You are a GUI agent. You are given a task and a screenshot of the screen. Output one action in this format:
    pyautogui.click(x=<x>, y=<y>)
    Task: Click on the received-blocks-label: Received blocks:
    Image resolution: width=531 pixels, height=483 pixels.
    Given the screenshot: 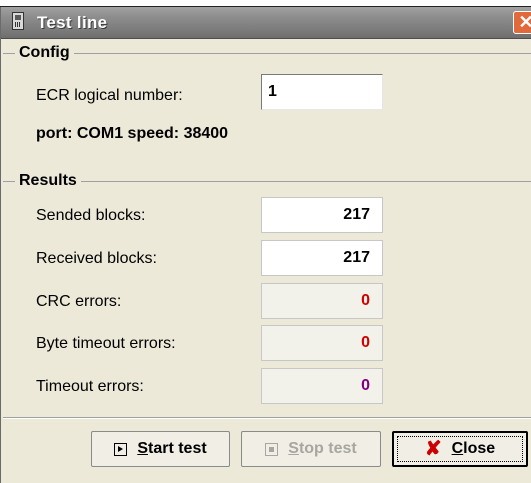 What is the action you would take?
    pyautogui.click(x=96, y=258)
    